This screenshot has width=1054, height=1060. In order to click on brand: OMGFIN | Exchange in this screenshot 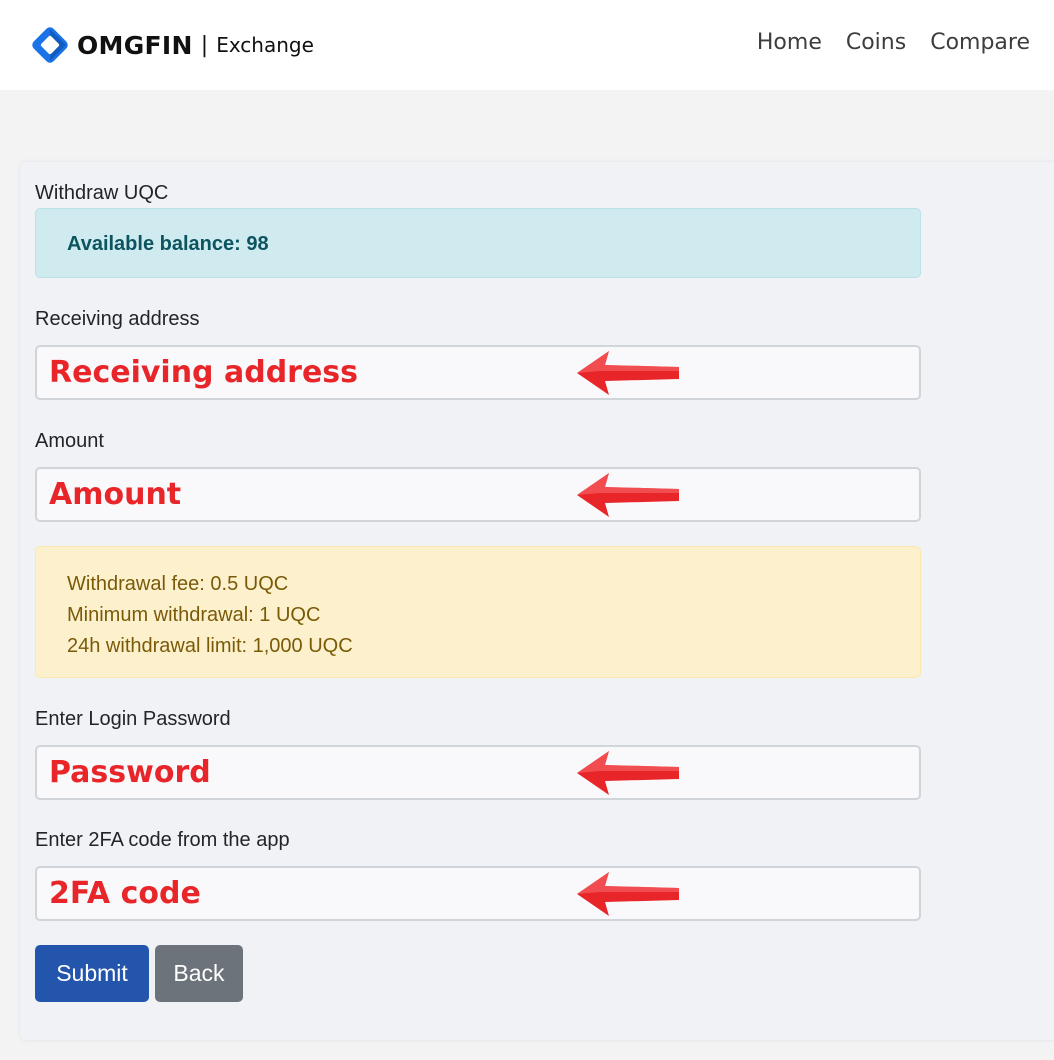, I will do `click(172, 45)`.